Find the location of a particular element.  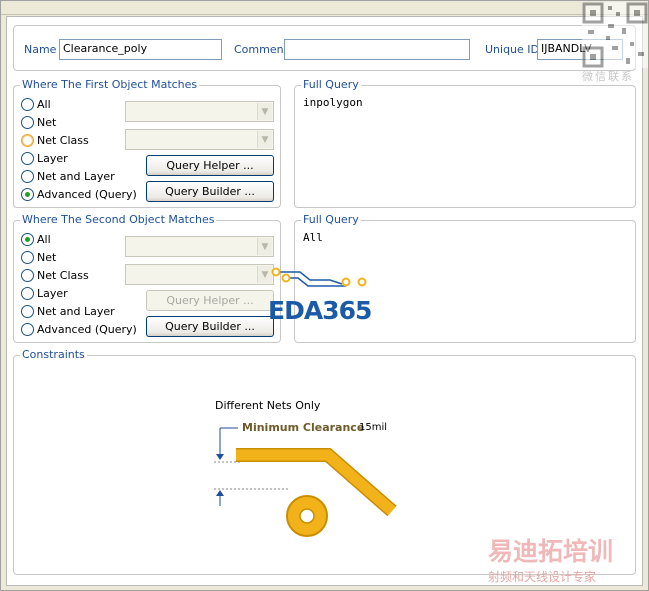

second-radio-advanced: Advanced (Query) is located at coordinates (79, 329).